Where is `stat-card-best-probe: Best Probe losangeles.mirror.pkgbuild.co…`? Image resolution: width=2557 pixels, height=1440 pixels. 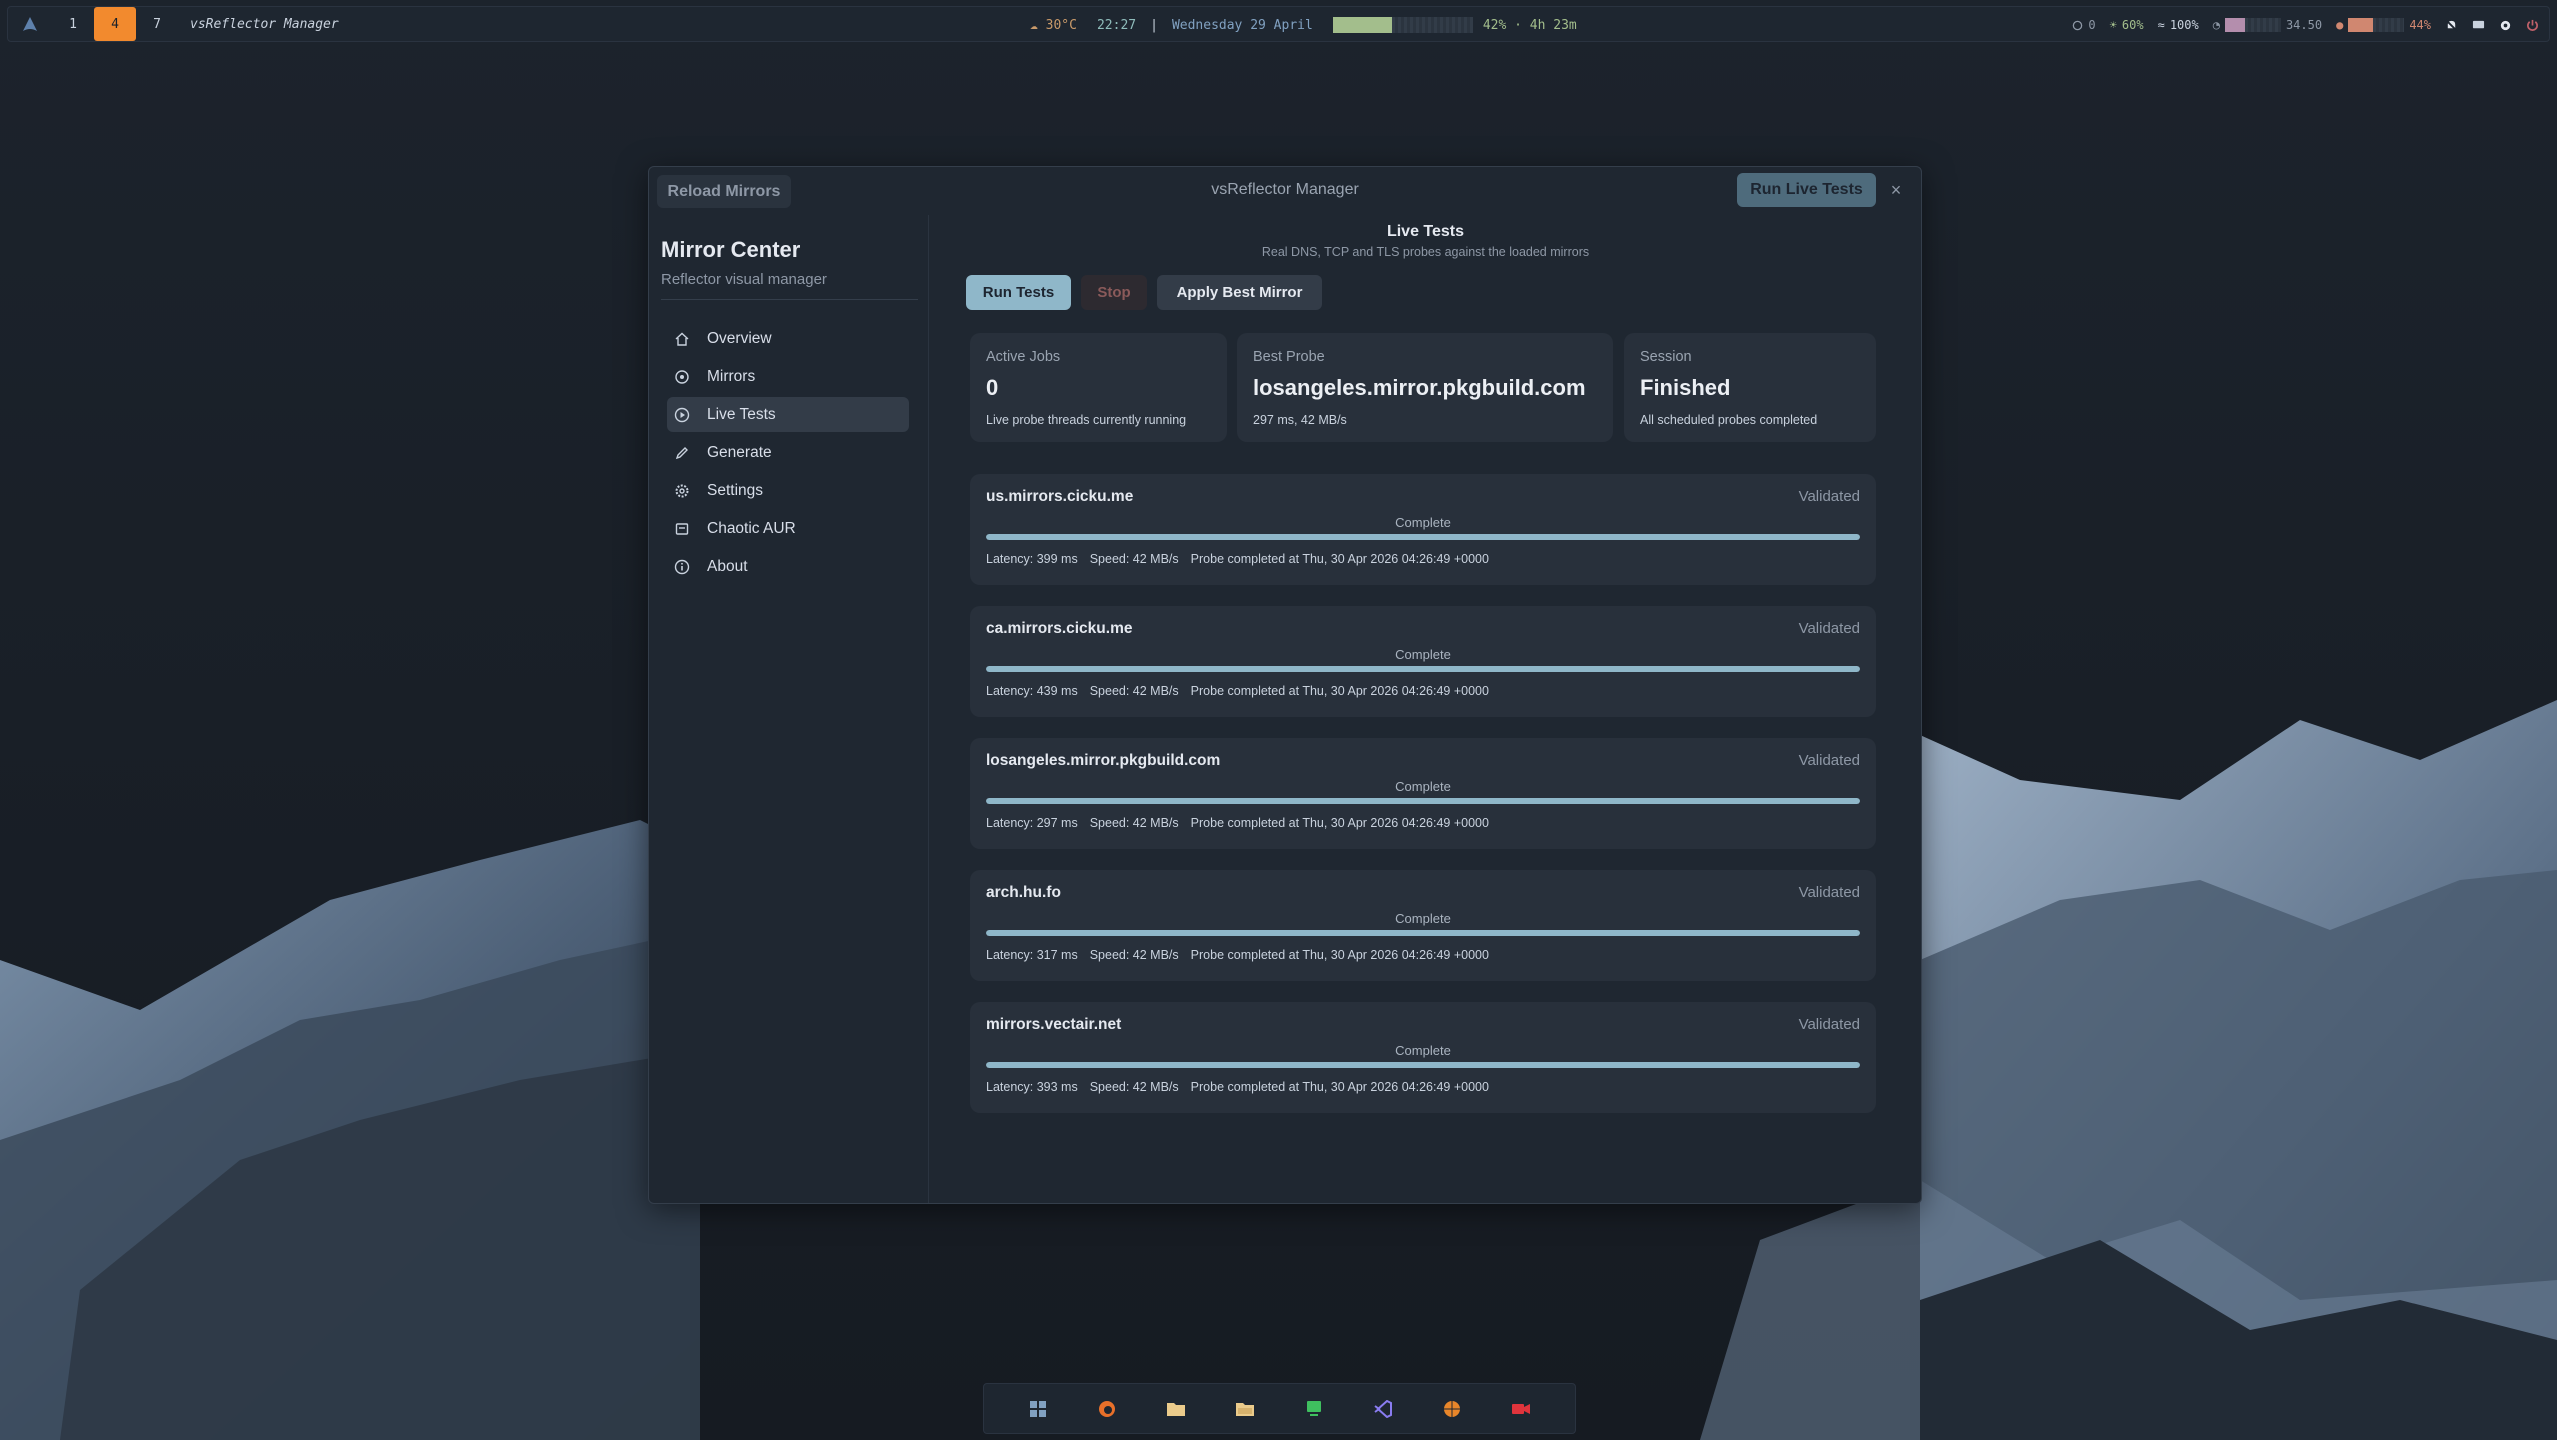
stat-card-best-probe: Best Probe losangeles.mirror.pkgbuild.co… is located at coordinates (1425, 387).